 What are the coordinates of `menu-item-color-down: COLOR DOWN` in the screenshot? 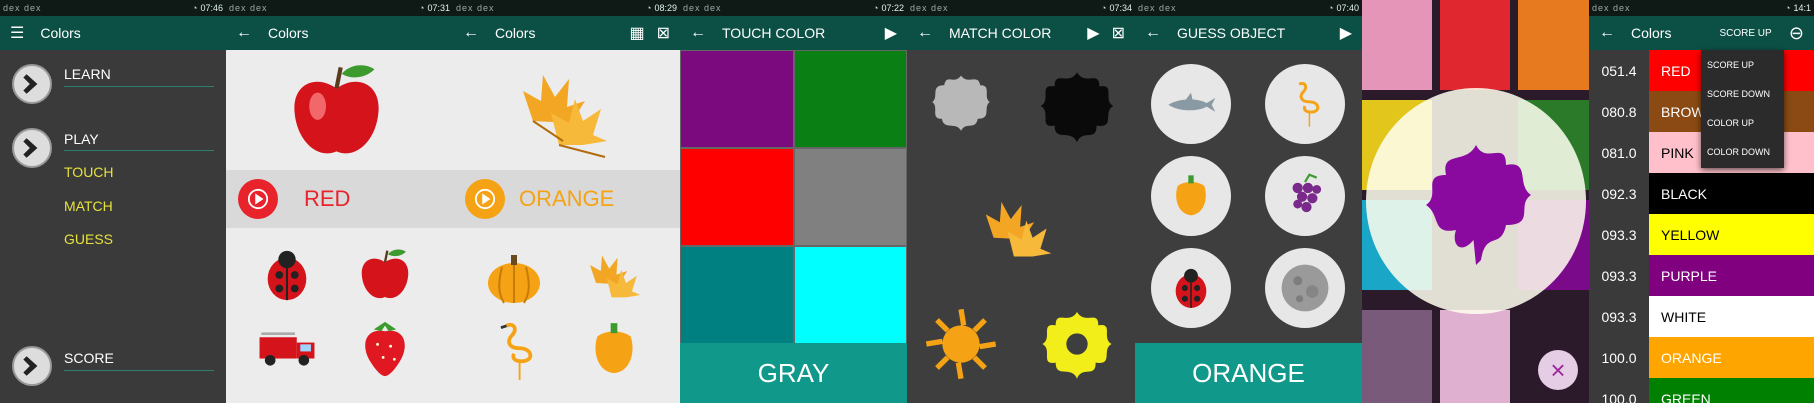 It's located at (1742, 151).